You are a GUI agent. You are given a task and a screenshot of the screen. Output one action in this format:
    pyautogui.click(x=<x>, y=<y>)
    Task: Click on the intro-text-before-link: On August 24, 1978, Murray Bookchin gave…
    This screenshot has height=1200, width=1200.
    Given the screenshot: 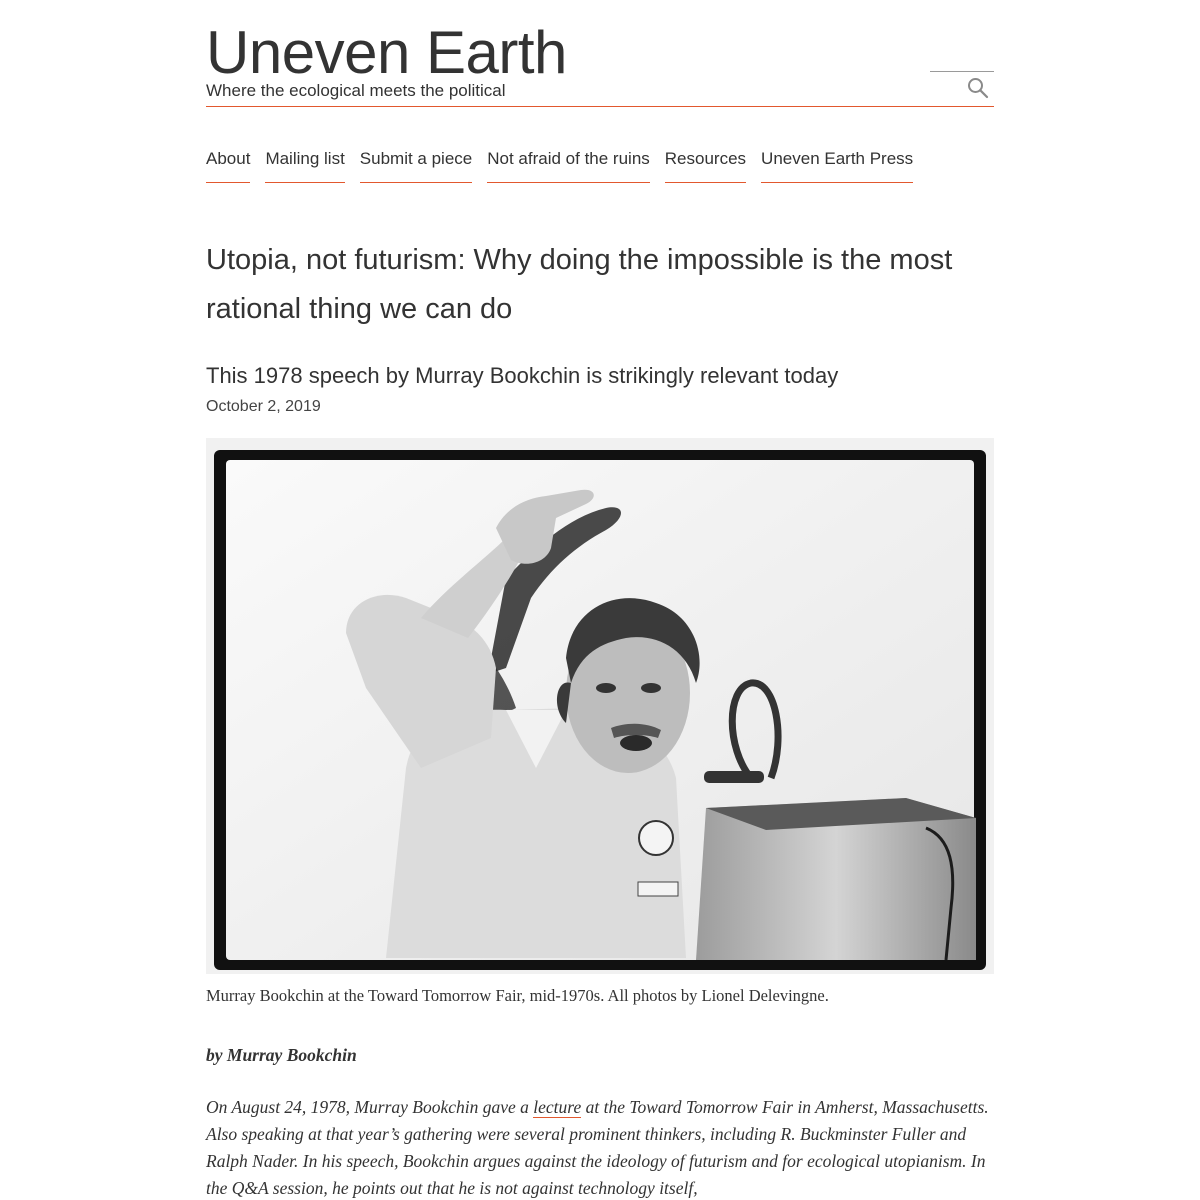 What is the action you would take?
    pyautogui.click(x=370, y=1107)
    